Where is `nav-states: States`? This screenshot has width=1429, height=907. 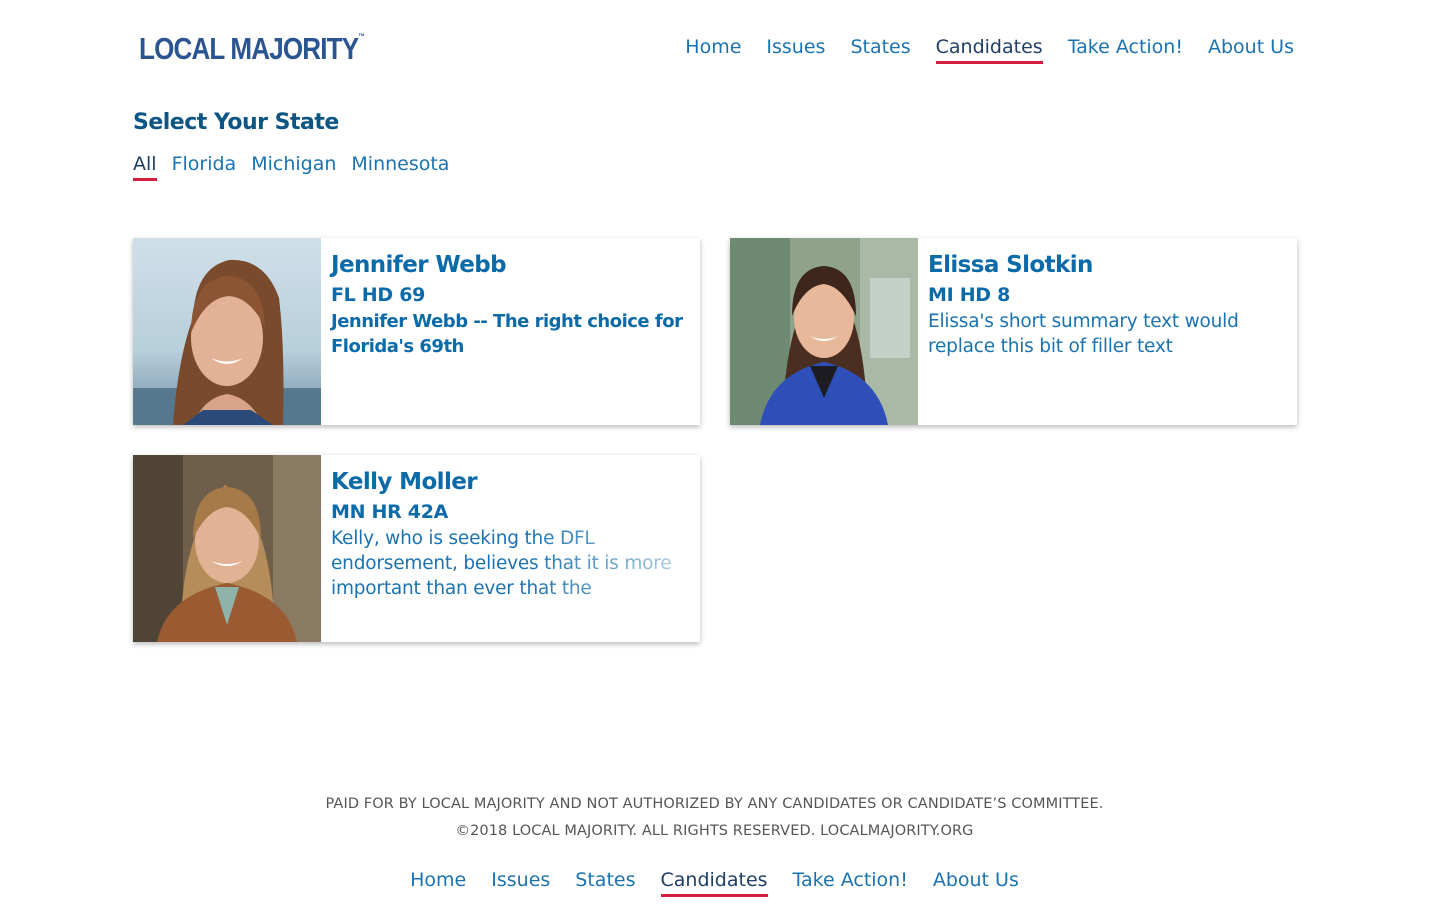 nav-states: States is located at coordinates (880, 47).